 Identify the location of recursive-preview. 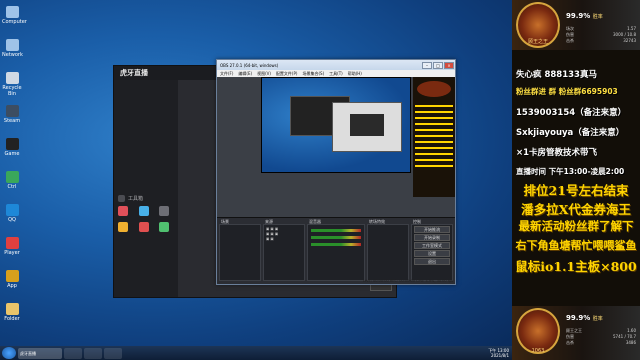
(336, 125).